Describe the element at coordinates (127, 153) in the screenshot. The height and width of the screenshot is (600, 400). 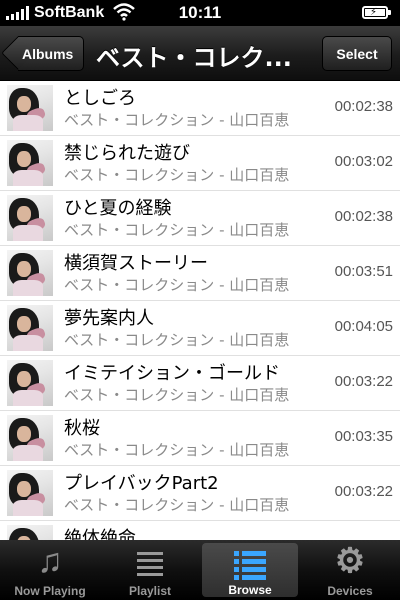
I see `track-title: 禁じられた遊び` at that location.